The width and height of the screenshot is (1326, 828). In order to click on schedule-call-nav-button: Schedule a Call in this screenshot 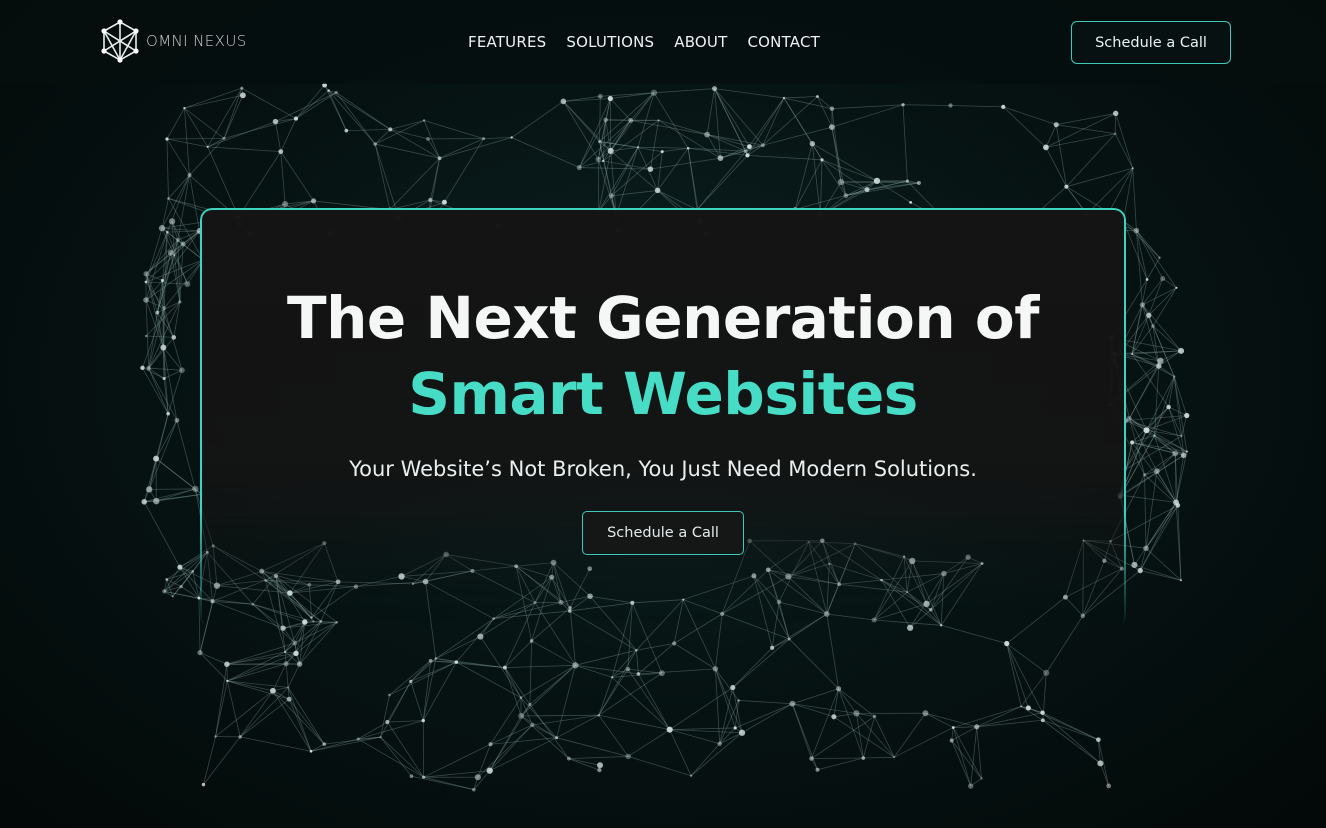, I will do `click(1151, 42)`.